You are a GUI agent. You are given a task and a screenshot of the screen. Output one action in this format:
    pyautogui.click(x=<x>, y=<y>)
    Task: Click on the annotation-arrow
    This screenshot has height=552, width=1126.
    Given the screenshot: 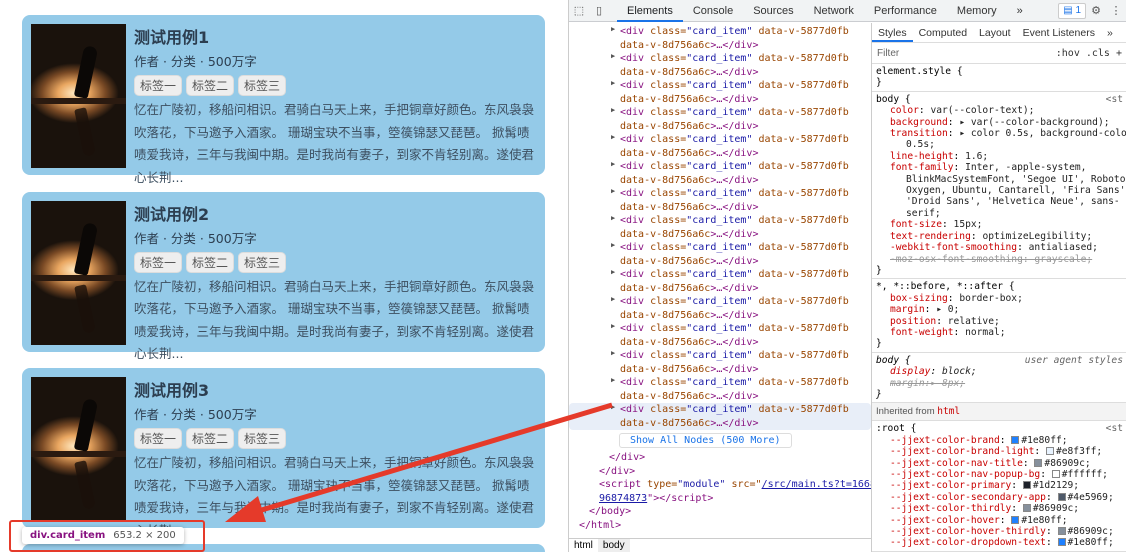 What is the action you would take?
    pyautogui.click(x=419, y=462)
    